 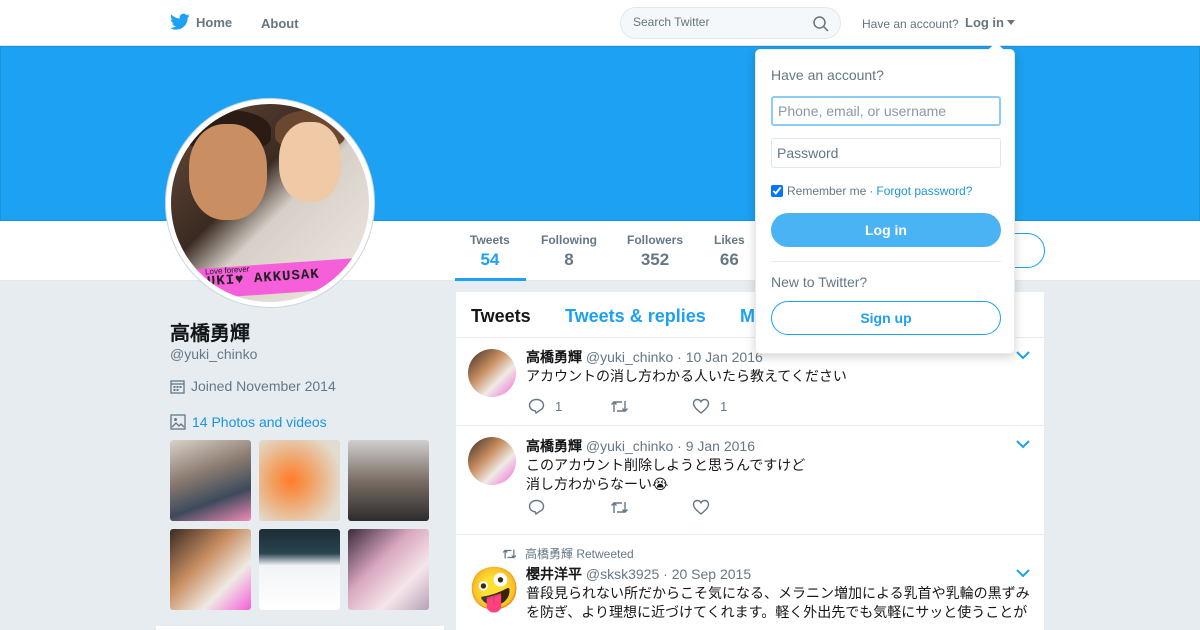 I want to click on stat-tweets: Tweets 54, so click(x=490, y=251).